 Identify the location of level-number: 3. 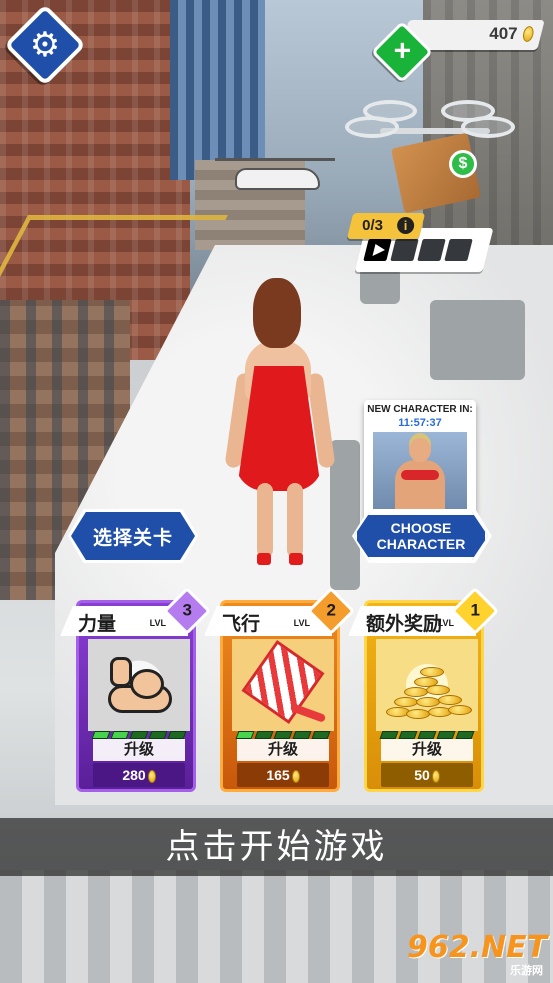
(187, 610).